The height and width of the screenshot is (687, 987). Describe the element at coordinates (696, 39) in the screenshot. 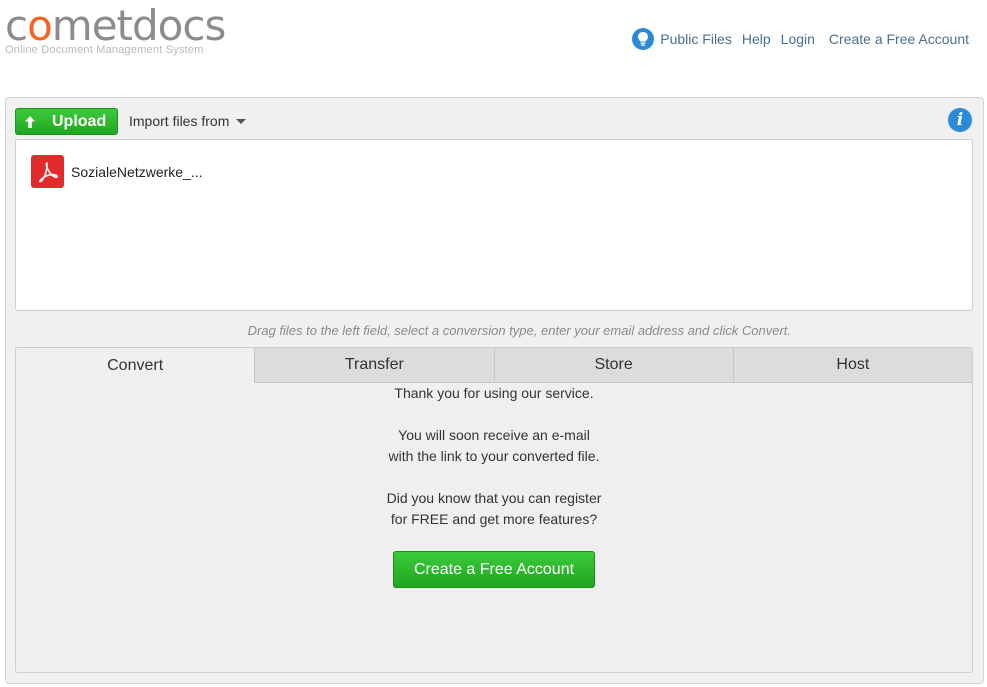

I see `nav-public-files-link: Public Files` at that location.